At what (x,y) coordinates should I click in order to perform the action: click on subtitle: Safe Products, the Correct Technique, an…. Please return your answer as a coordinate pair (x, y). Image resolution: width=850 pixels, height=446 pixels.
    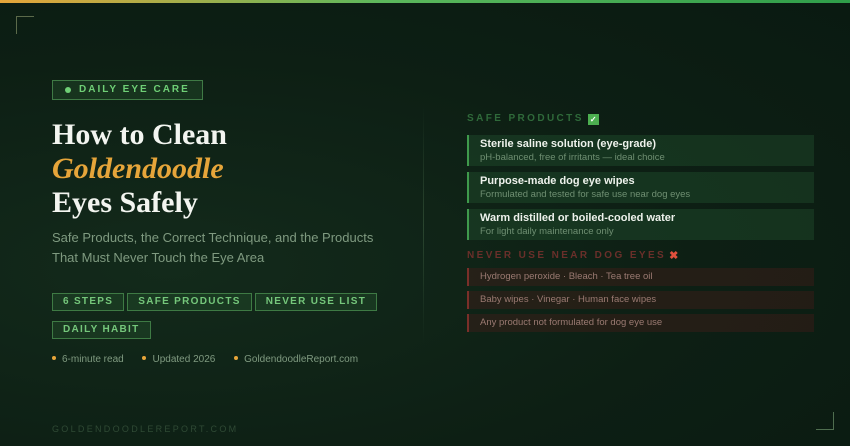
    Looking at the image, I should click on (213, 247).